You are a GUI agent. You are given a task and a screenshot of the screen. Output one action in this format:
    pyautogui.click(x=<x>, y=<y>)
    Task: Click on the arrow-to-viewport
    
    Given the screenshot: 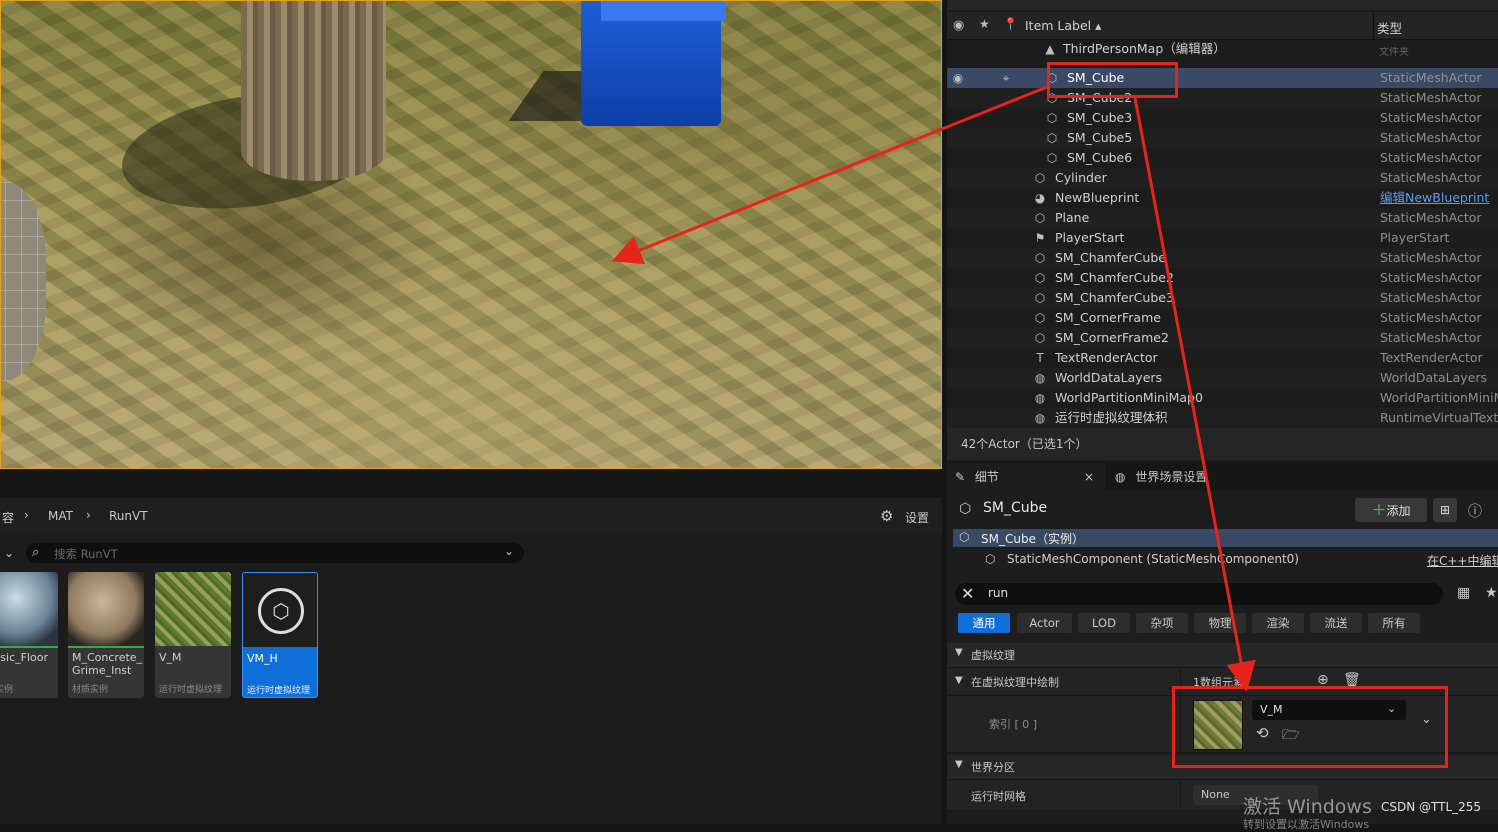 What is the action you would take?
    pyautogui.click(x=829, y=175)
    